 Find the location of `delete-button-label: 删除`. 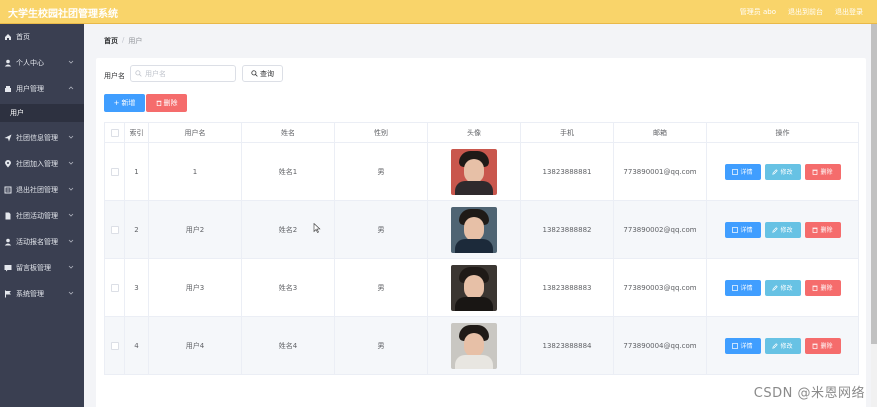

delete-button-label: 删除 is located at coordinates (170, 103).